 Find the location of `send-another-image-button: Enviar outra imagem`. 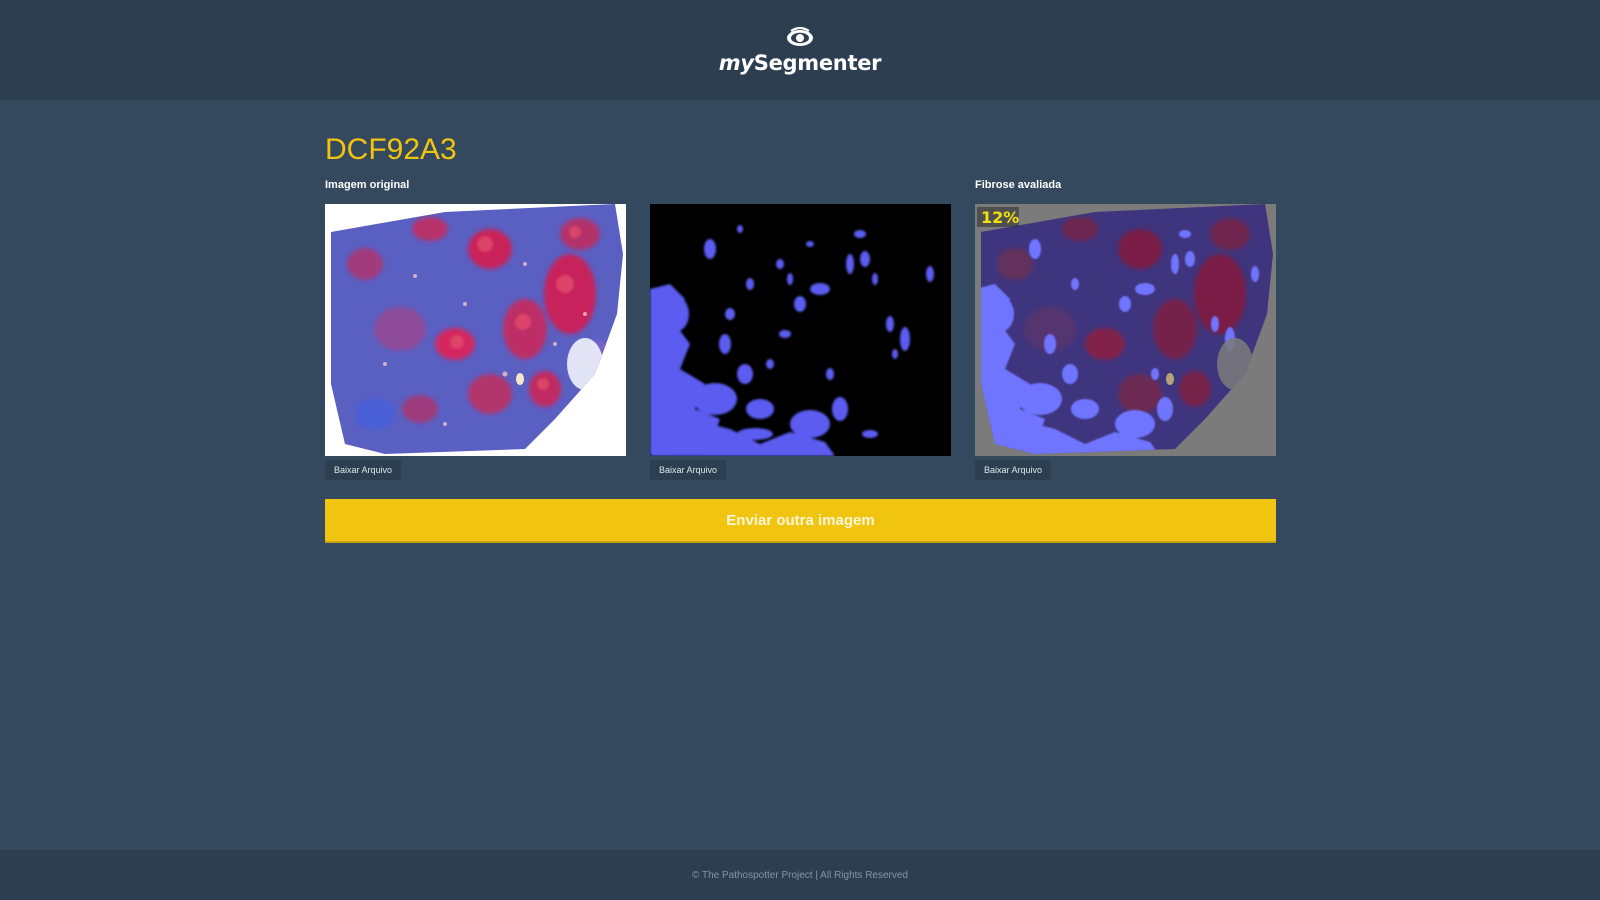

send-another-image-button: Enviar outra imagem is located at coordinates (800, 520).